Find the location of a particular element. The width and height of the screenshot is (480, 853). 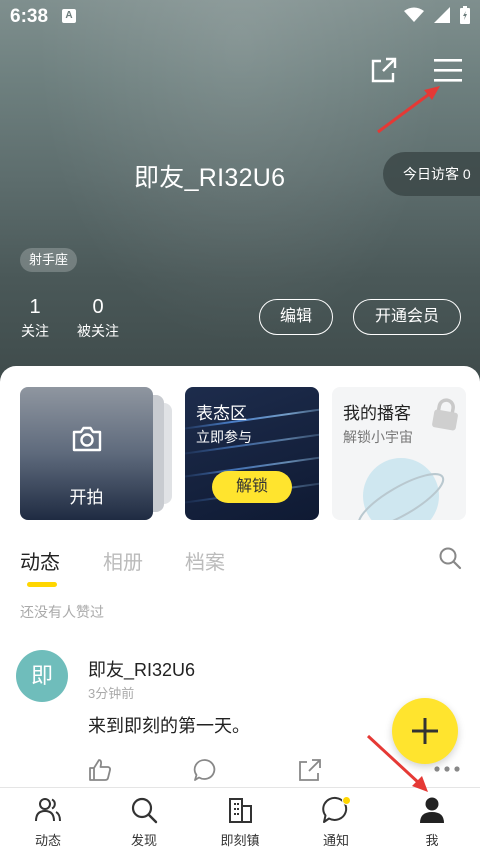

profile-tabs: 动态 相册 档案 is located at coordinates (240, 564).